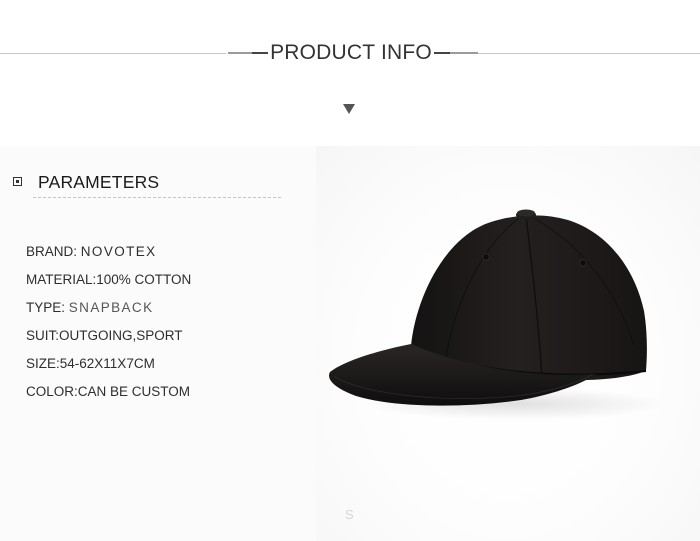 The width and height of the screenshot is (700, 541). Describe the element at coordinates (121, 335) in the screenshot. I see `spec-value: OUTGOING,SPORT` at that location.